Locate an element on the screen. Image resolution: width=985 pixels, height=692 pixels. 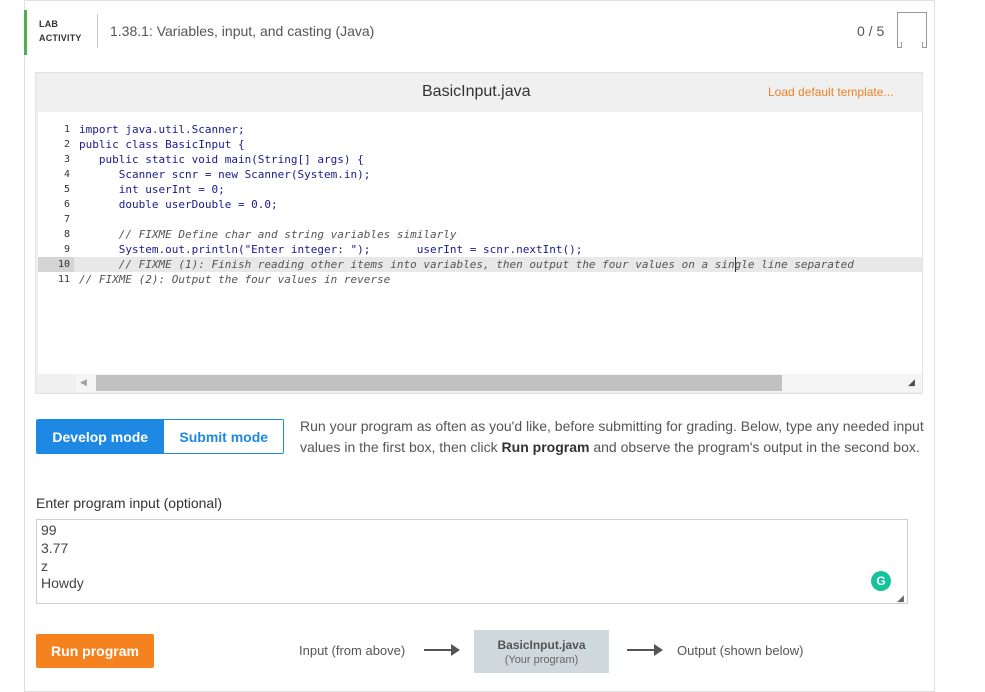
line-number: 5 is located at coordinates (66, 189).